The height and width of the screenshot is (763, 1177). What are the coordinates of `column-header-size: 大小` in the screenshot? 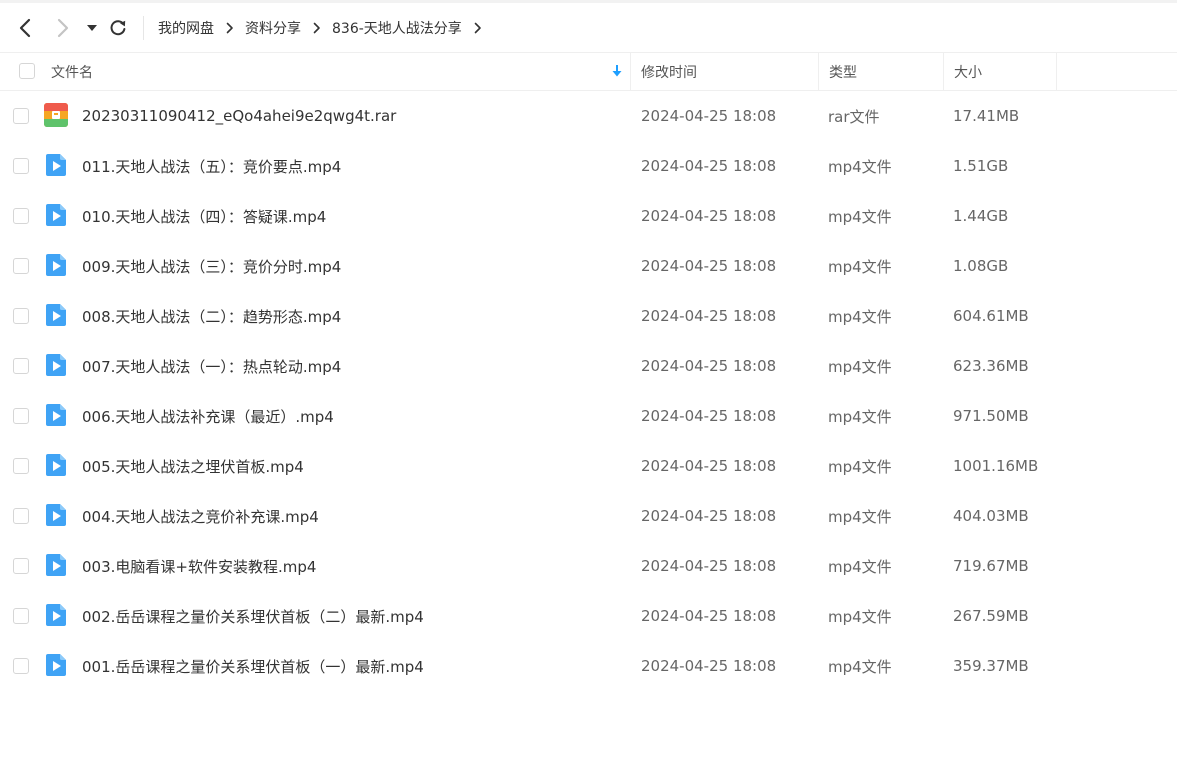 It's located at (1000, 71).